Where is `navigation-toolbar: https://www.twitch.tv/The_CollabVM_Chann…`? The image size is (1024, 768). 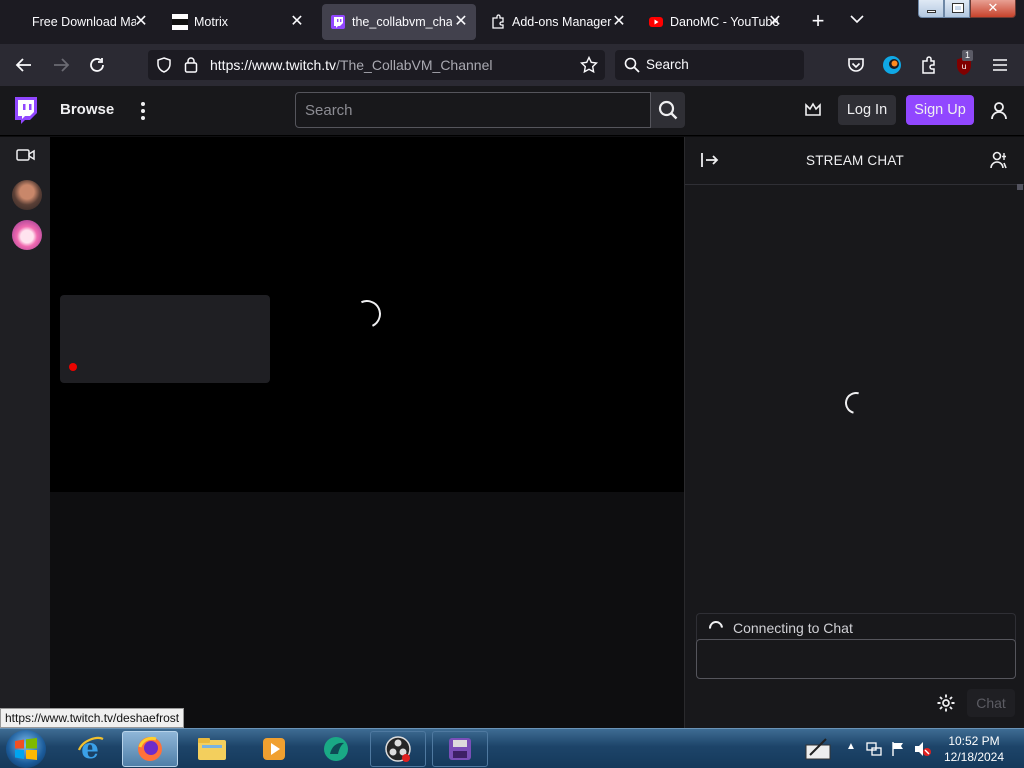 navigation-toolbar: https://www.twitch.tv/The_CollabVM_Chann… is located at coordinates (512, 65).